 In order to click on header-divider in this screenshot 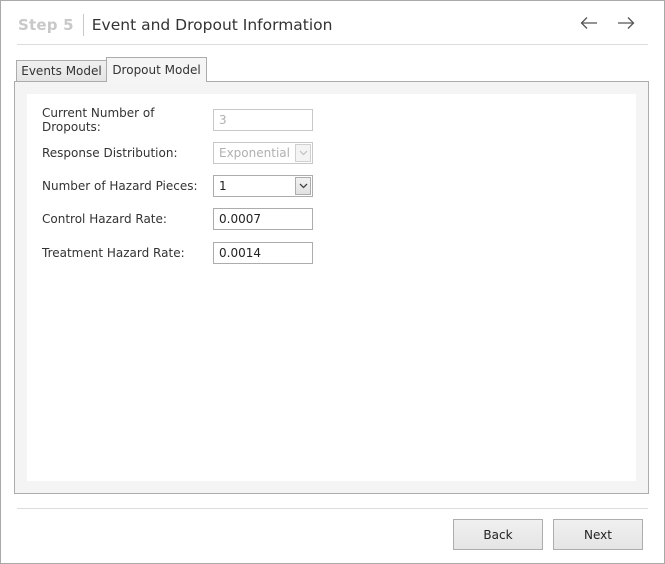, I will do `click(332, 44)`.